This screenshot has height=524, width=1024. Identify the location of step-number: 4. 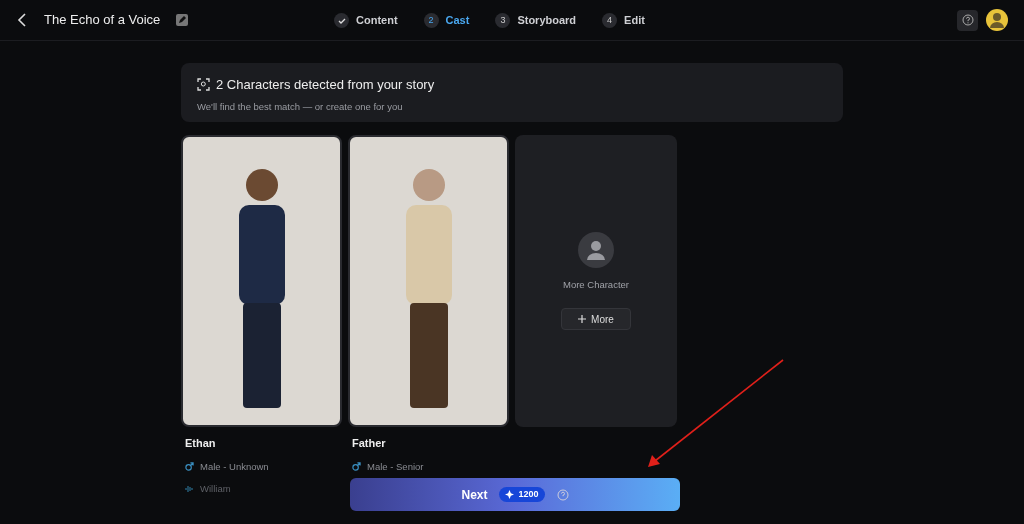
(610, 20).